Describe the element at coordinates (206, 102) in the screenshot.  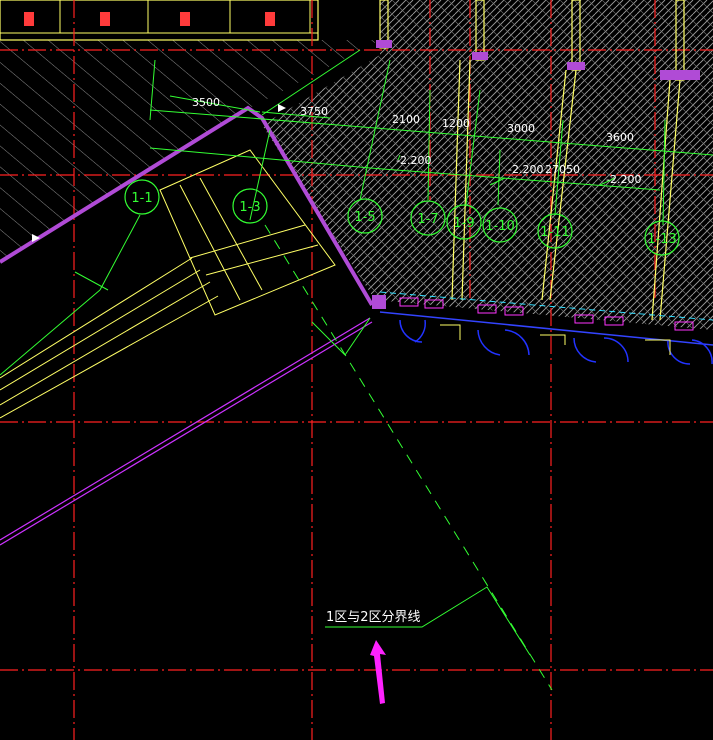
I see `dim-text-1: 3500` at that location.